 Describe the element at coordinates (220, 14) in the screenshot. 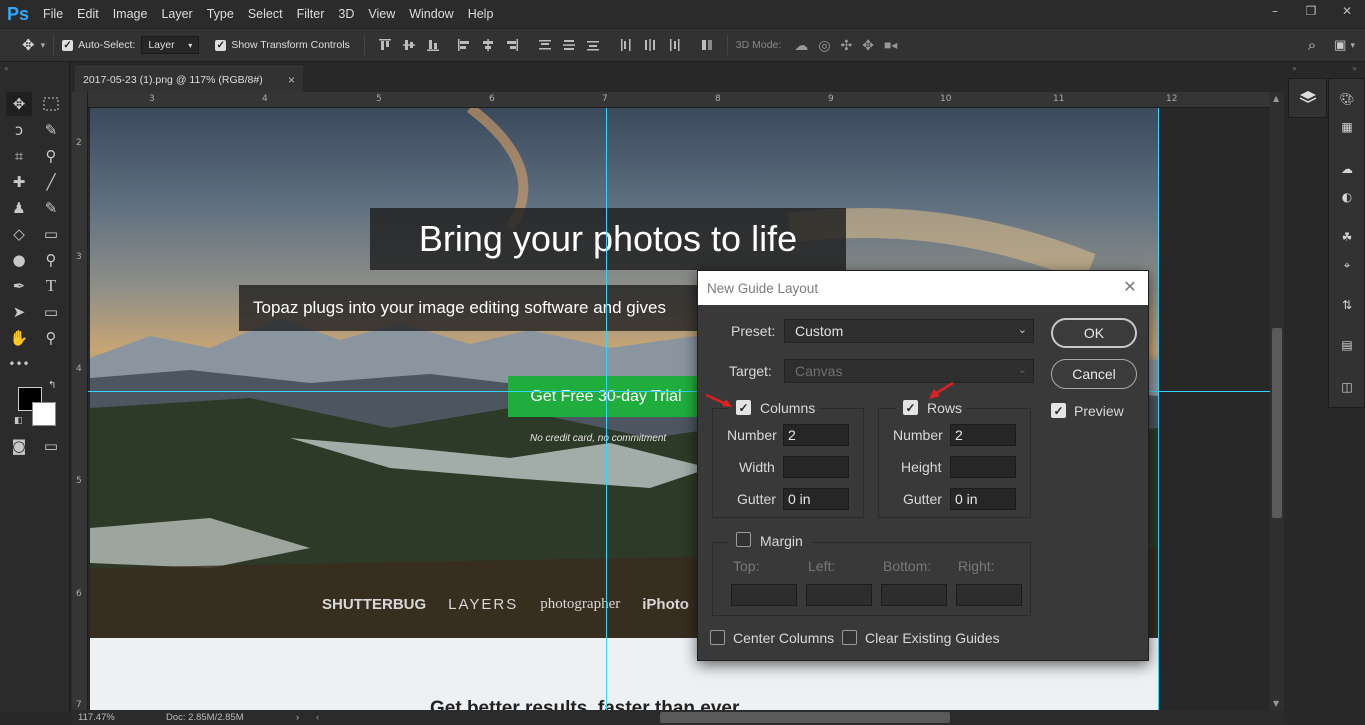

I see `menu-type: Type` at that location.